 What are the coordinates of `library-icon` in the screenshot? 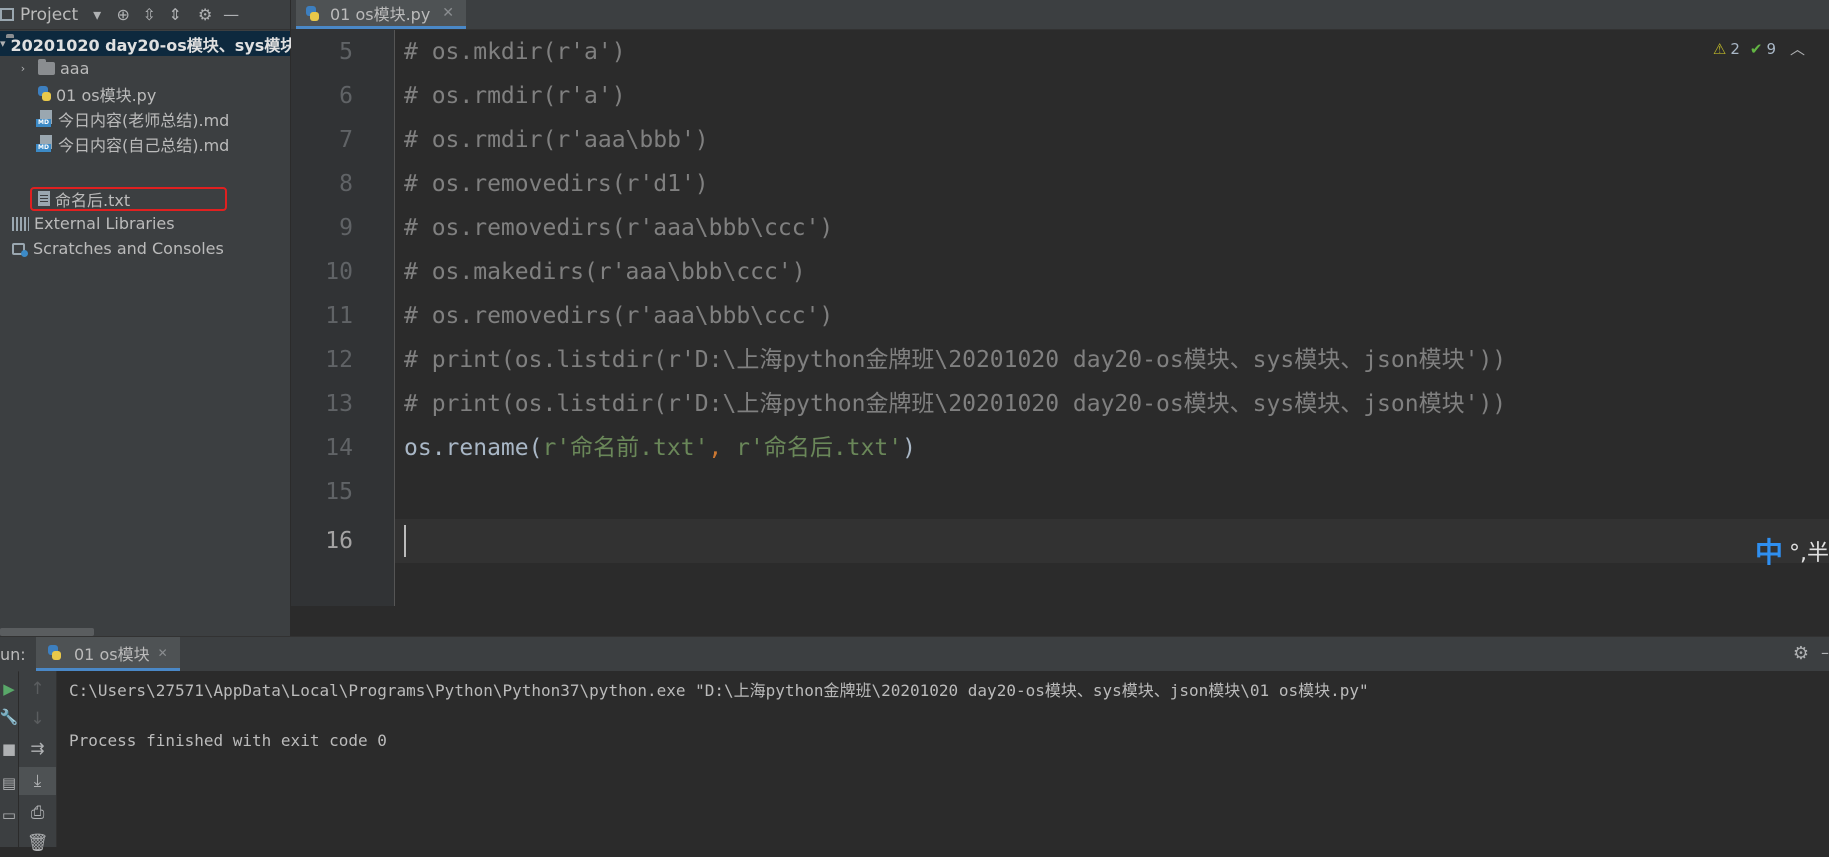 It's located at (20, 223).